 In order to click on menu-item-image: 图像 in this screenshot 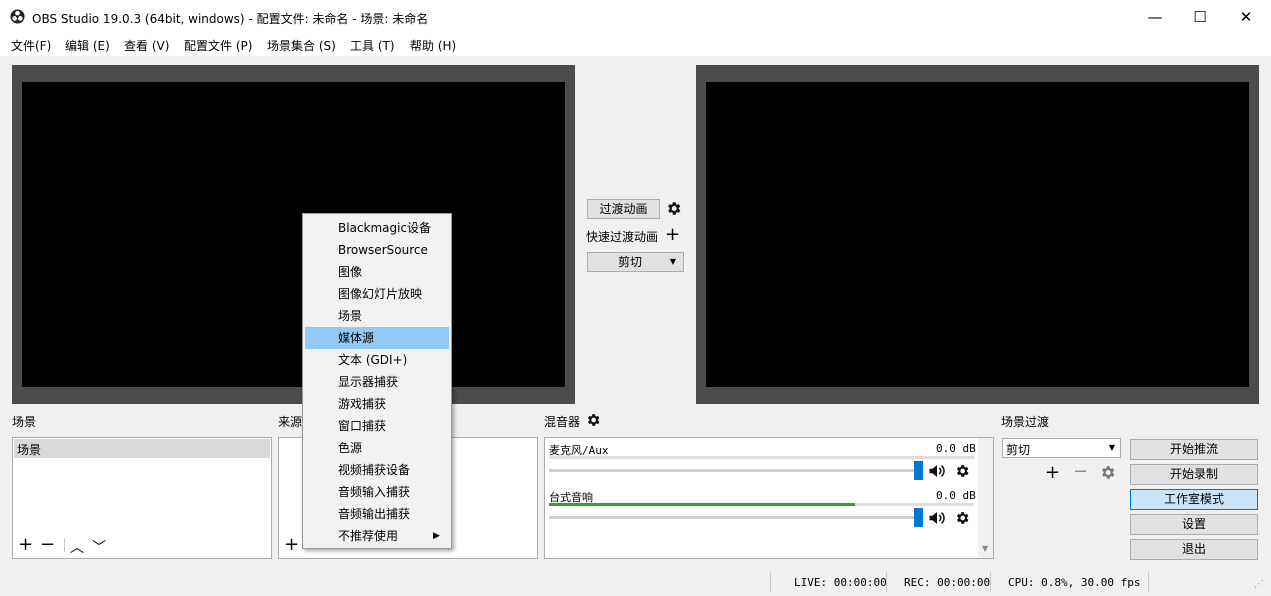, I will do `click(377, 272)`.